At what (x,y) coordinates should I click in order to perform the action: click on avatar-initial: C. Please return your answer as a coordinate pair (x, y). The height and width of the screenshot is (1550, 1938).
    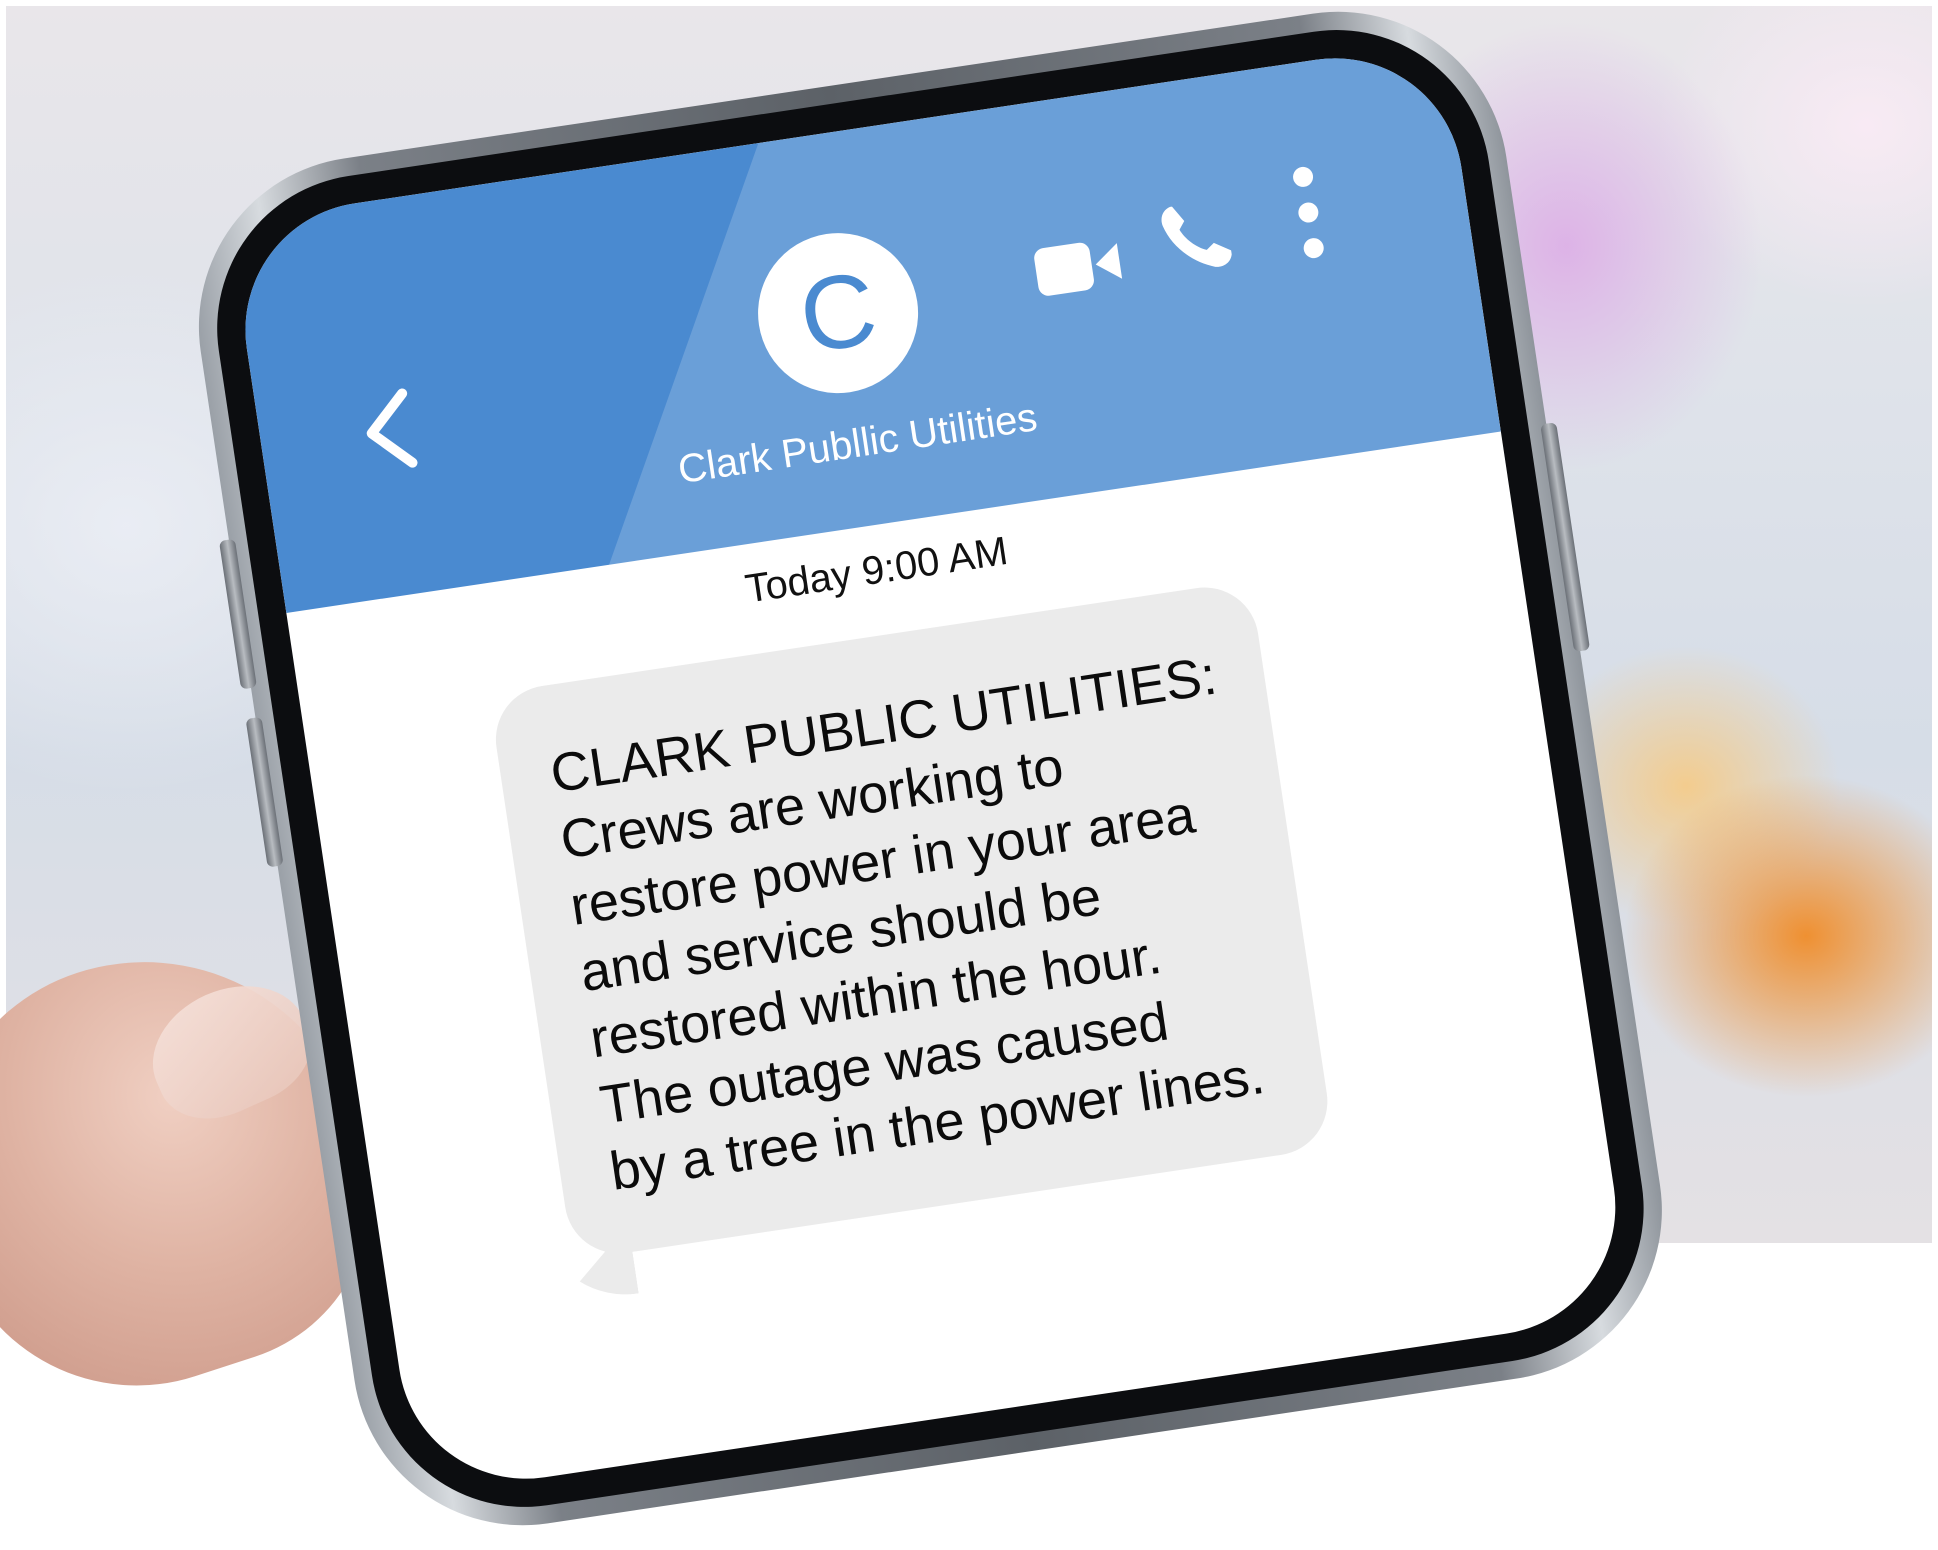
    Looking at the image, I should click on (838, 313).